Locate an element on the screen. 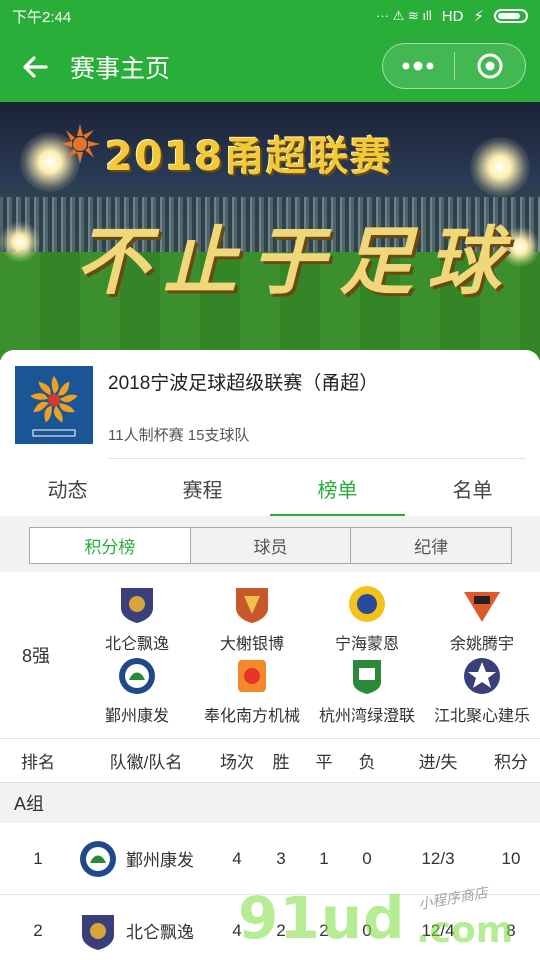 This screenshot has height=960, width=540. row-team: 北仑飘逸 is located at coordinates (148, 927).